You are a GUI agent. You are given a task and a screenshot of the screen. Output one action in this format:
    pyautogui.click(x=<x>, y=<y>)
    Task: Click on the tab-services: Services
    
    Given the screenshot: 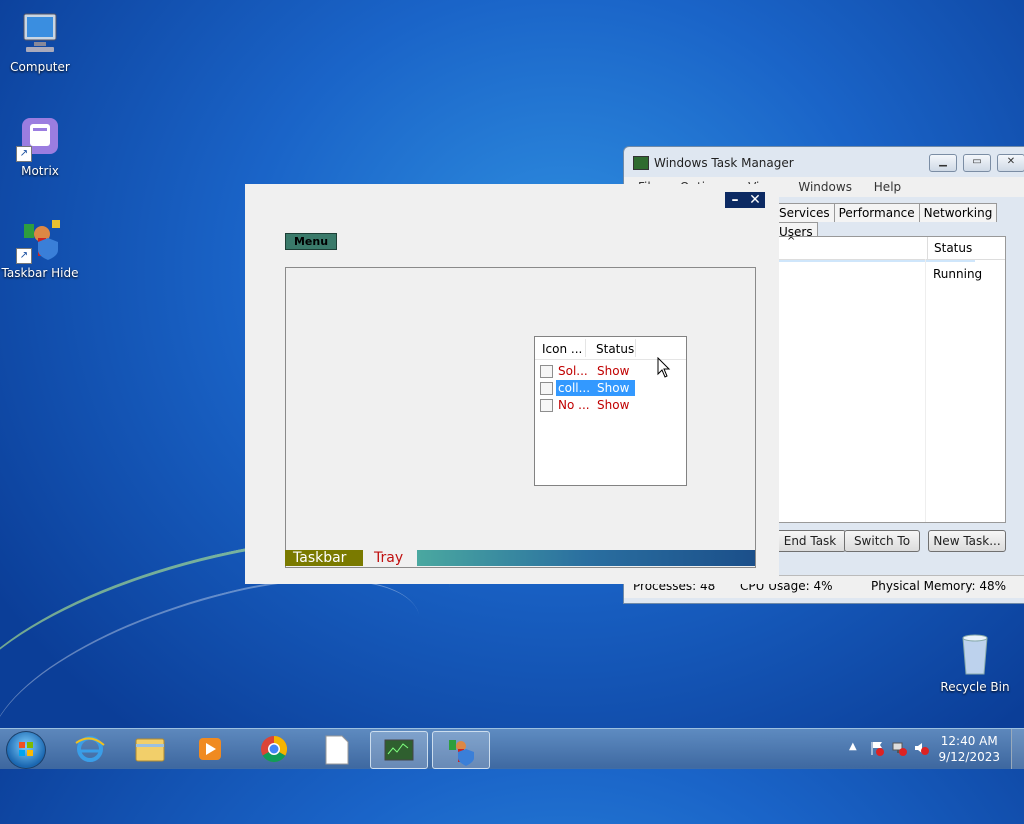 What is the action you would take?
    pyautogui.click(x=804, y=212)
    